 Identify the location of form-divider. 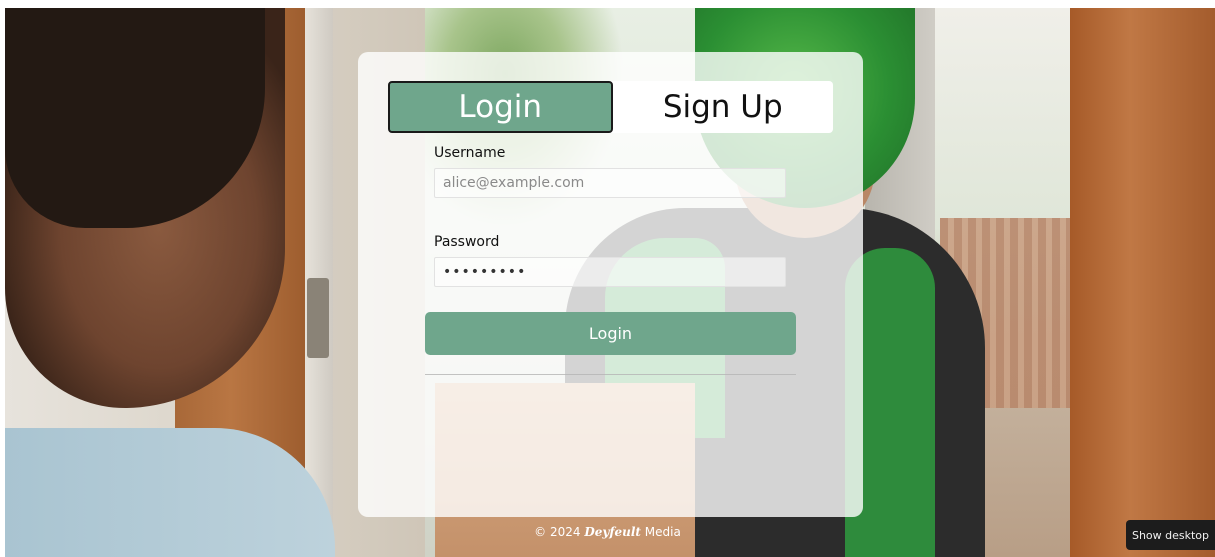
(610, 374).